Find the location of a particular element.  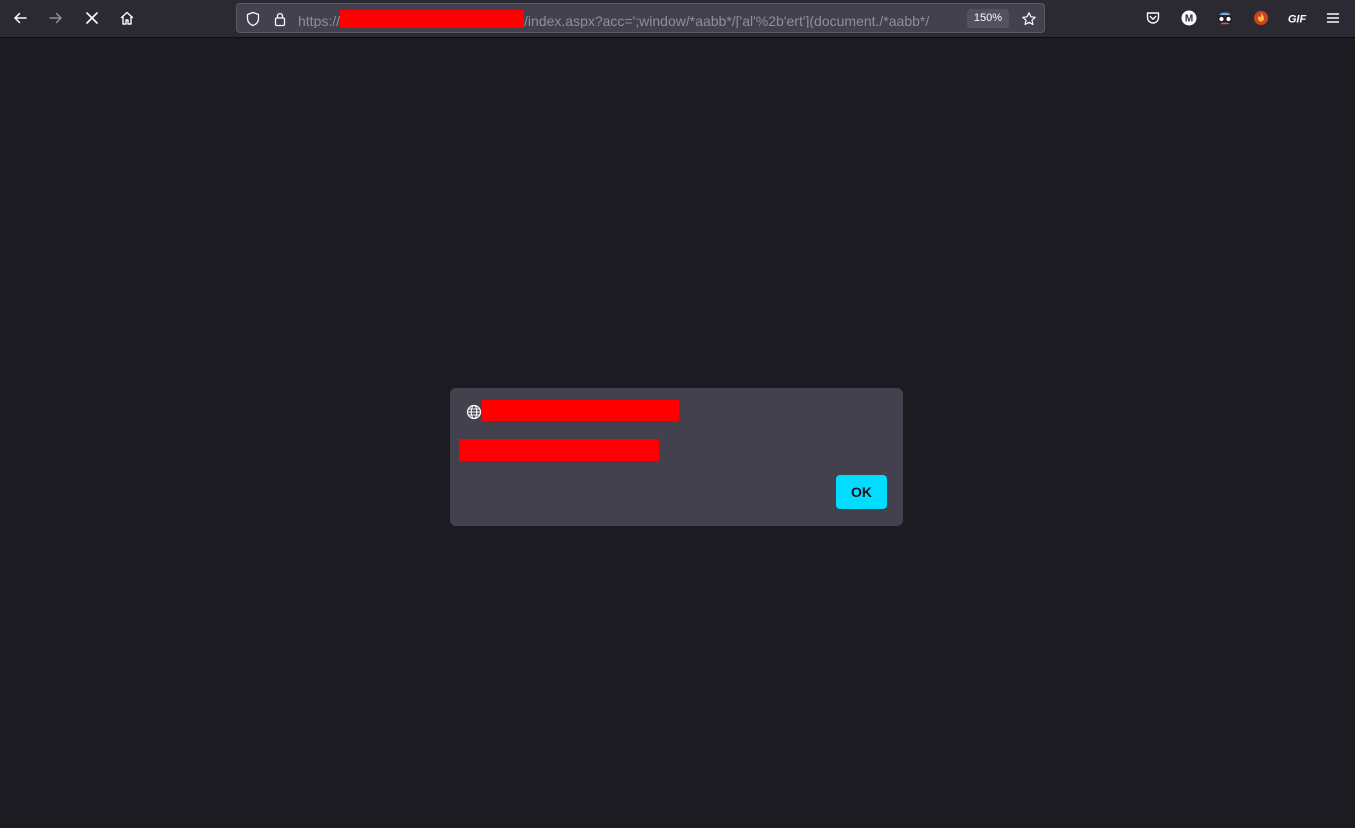

stop-button is located at coordinates (92, 18).